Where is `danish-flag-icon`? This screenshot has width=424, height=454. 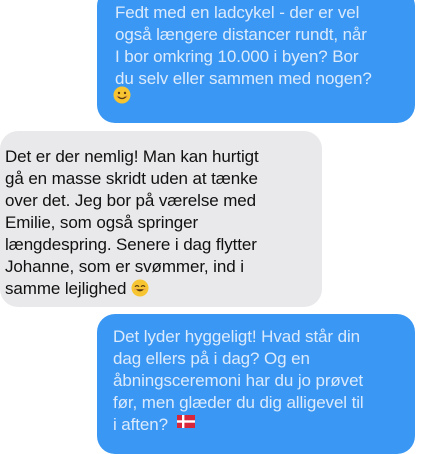
danish-flag-icon is located at coordinates (186, 420).